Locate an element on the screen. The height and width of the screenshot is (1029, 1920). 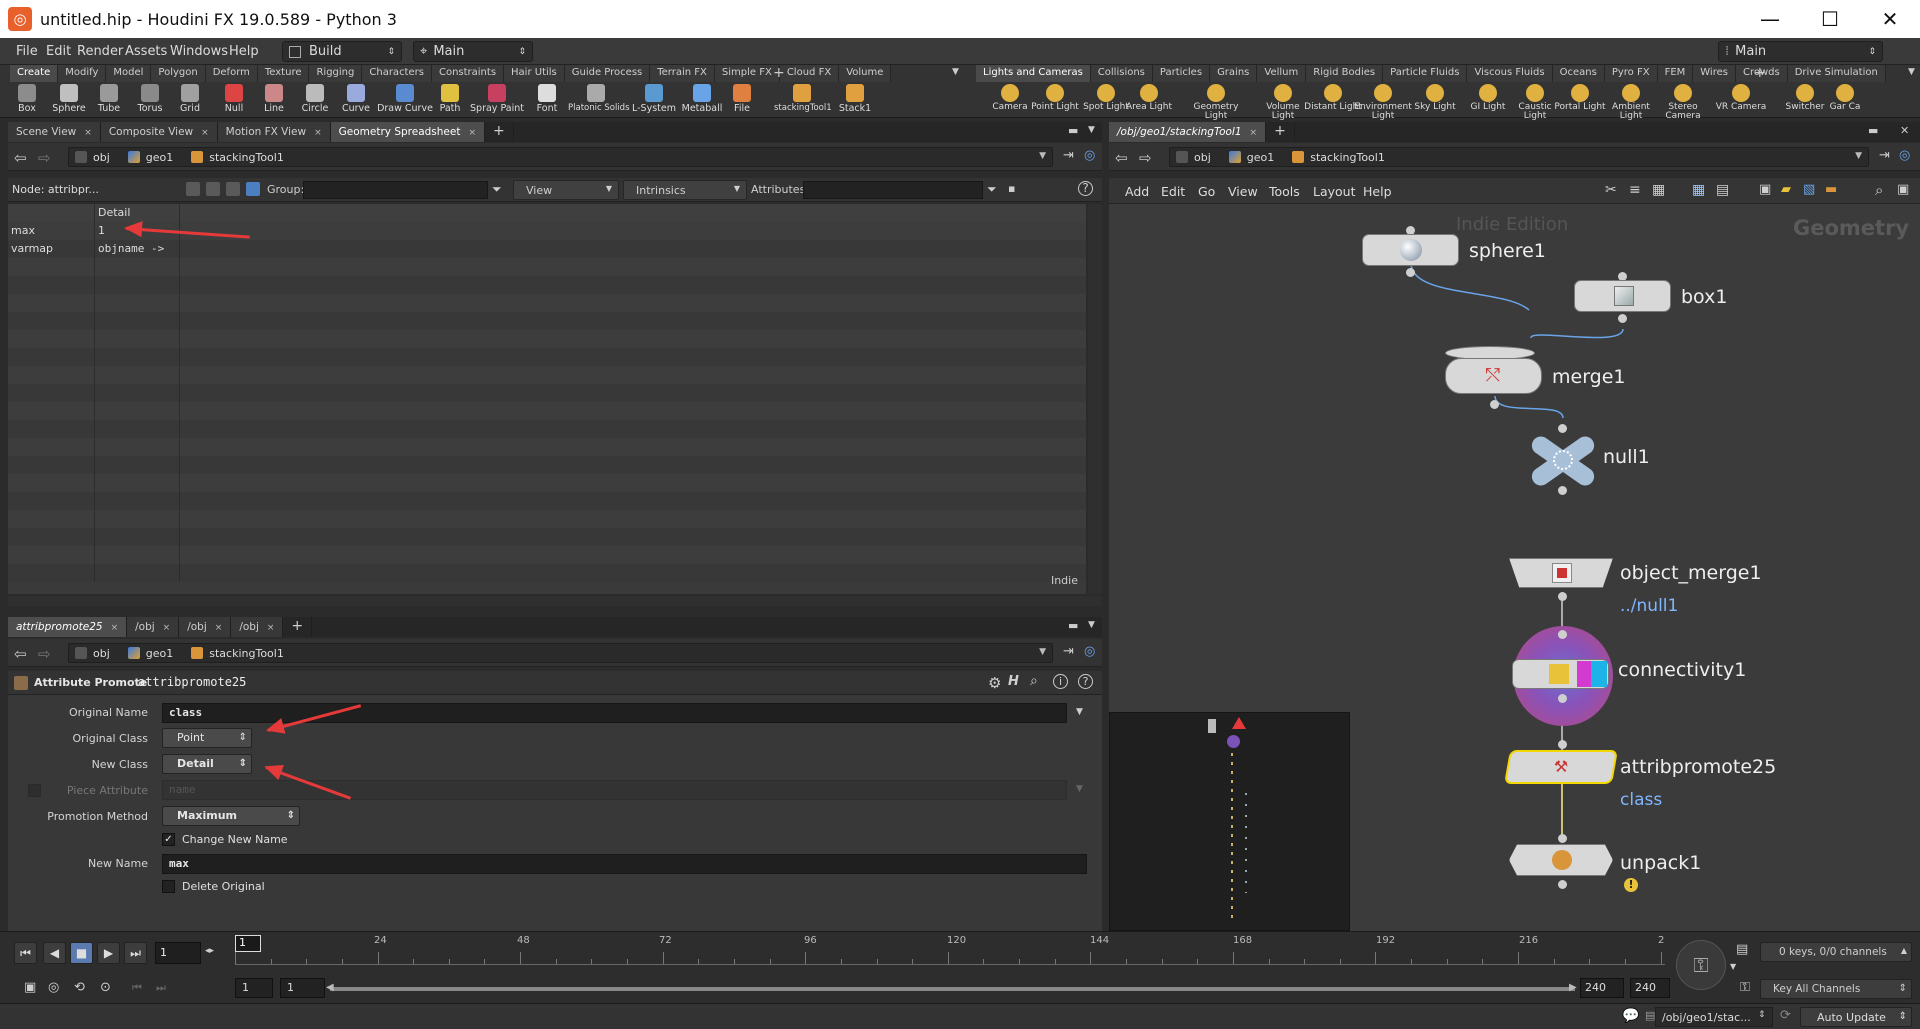
range-start-field: 1 is located at coordinates (254, 988).